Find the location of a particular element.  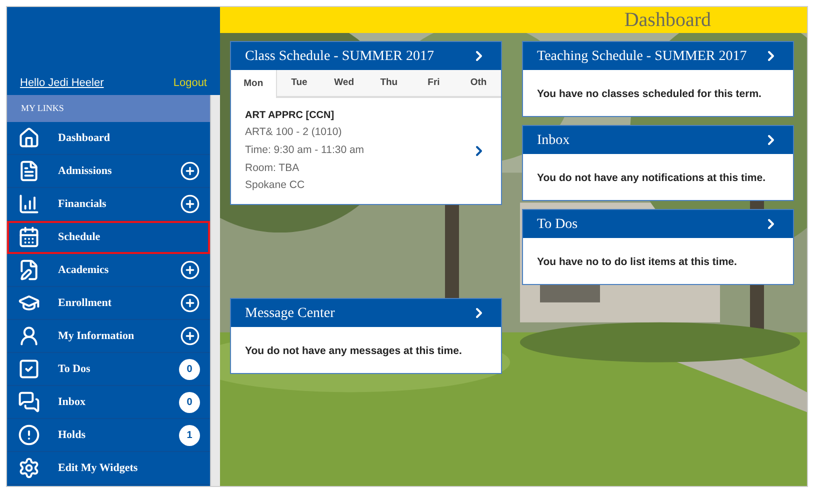

sidebar-item: Dashboard is located at coordinates (108, 138).